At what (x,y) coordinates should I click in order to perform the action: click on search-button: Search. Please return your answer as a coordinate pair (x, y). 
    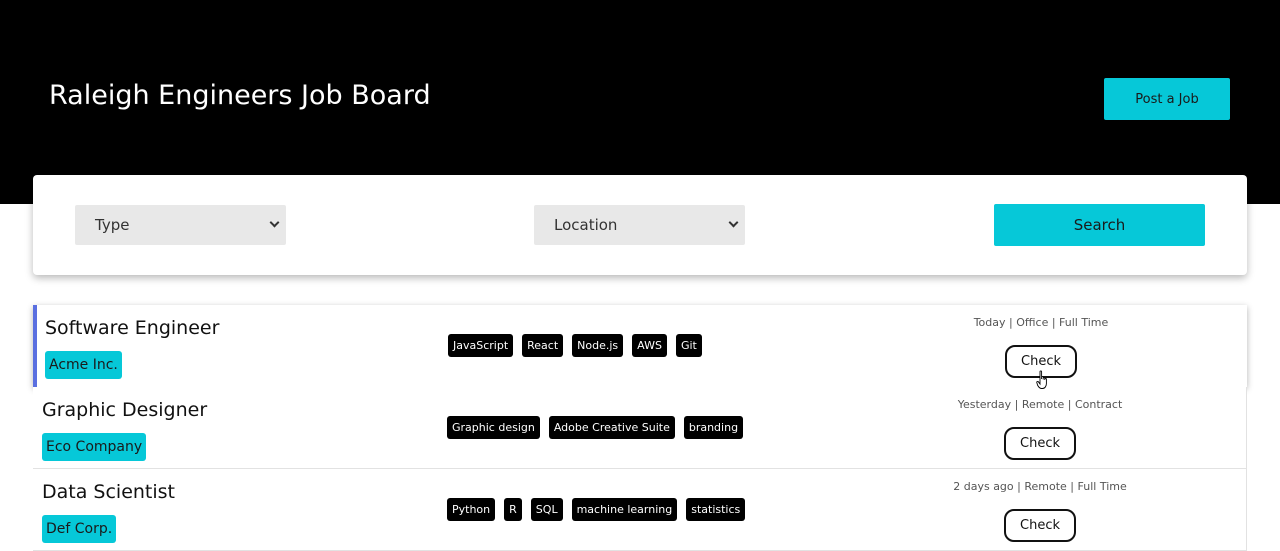
    Looking at the image, I should click on (1099, 225).